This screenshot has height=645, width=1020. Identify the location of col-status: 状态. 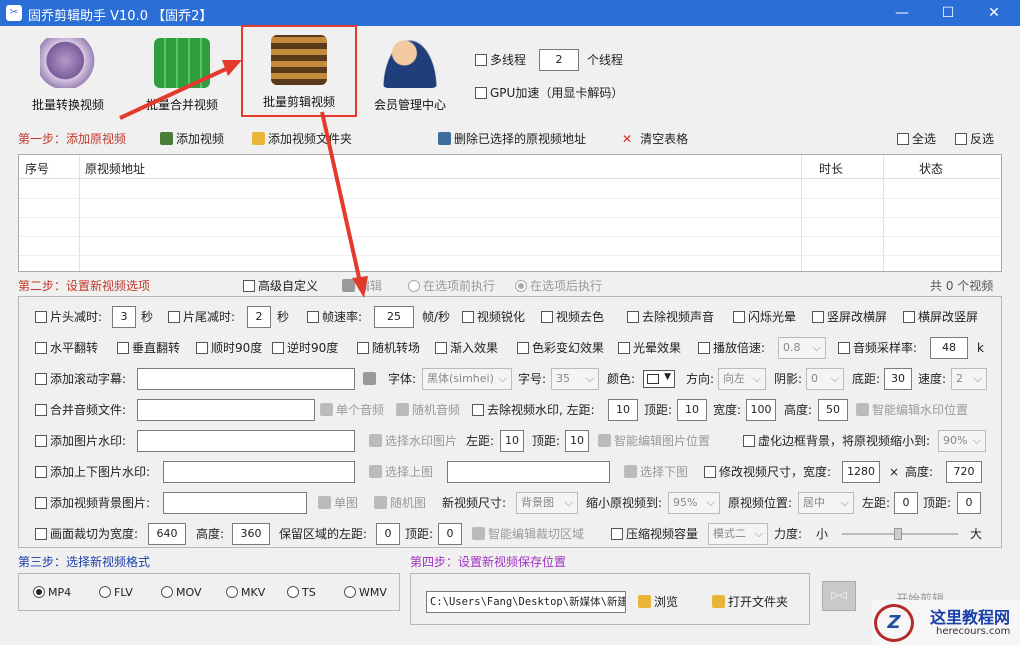
(931, 168).